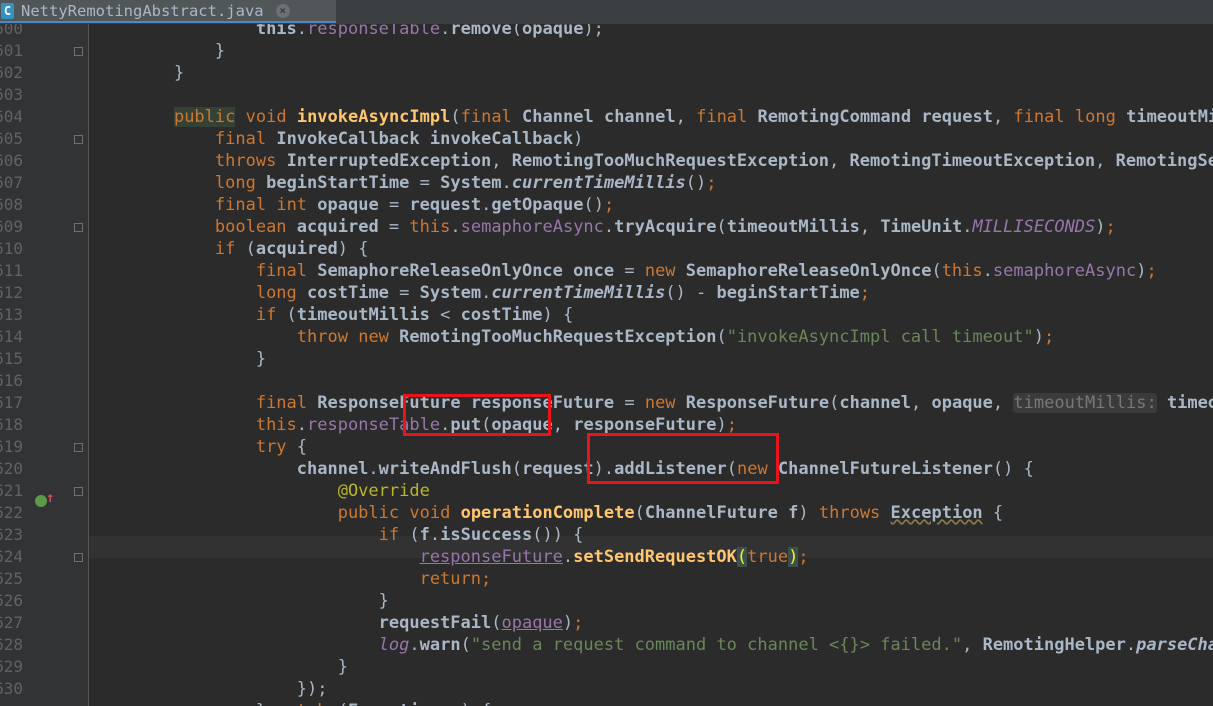 Image resolution: width=1213 pixels, height=706 pixels. Describe the element at coordinates (768, 557) in the screenshot. I see `keyword: true` at that location.